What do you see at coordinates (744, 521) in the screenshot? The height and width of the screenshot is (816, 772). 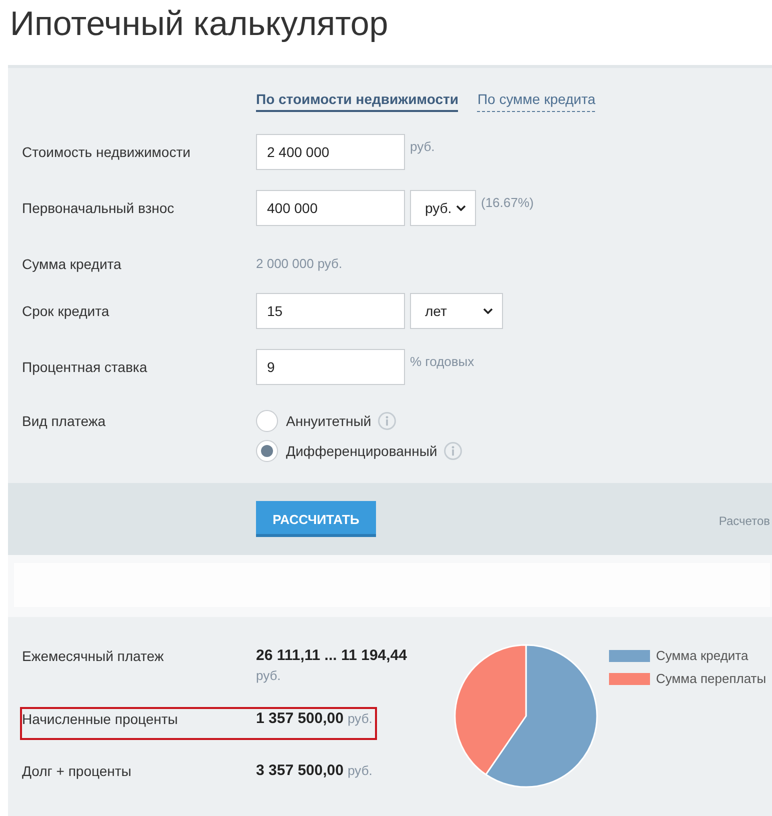 I see `counter-text: Расчетов` at bounding box center [744, 521].